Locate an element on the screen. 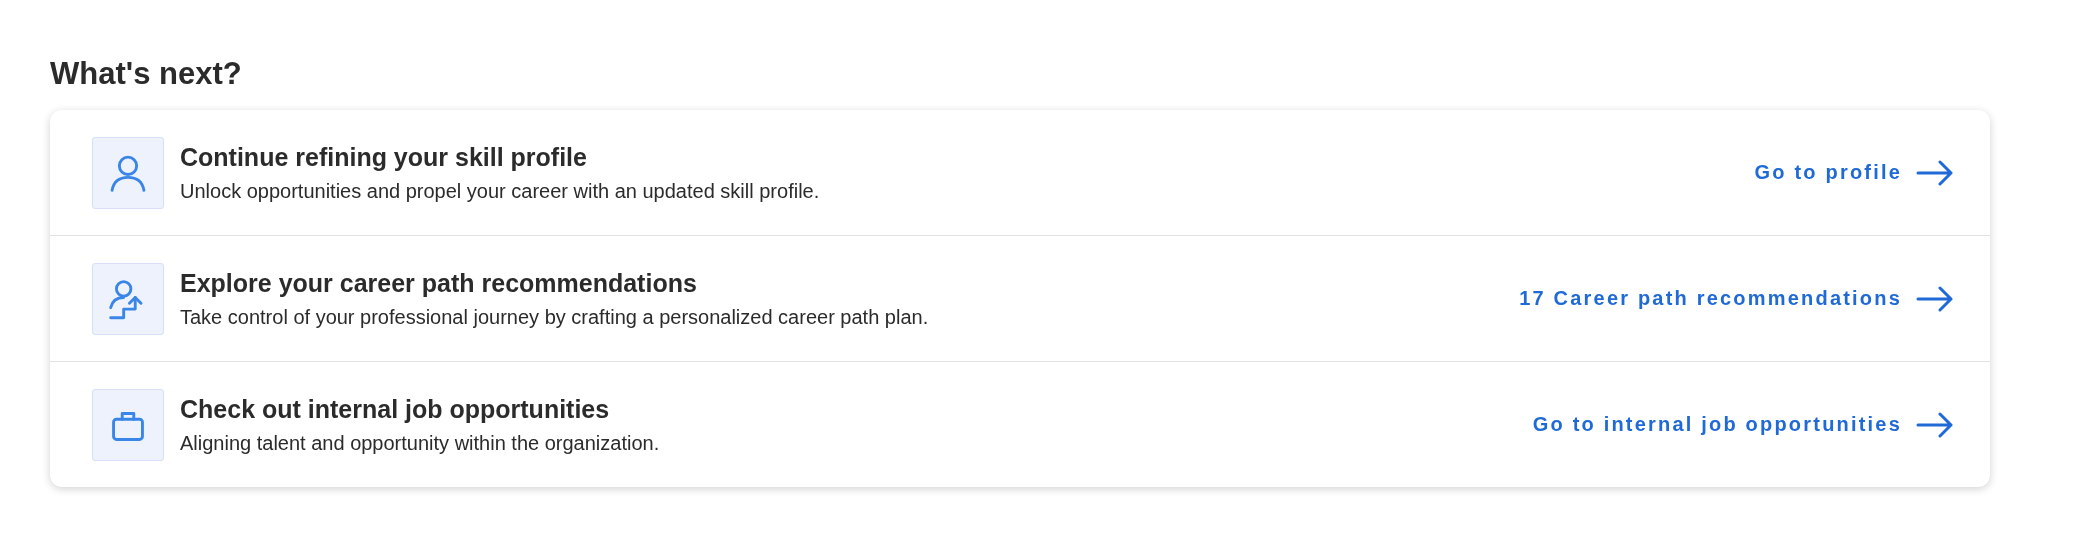 This screenshot has height=555, width=2076. action-link: Go to profile is located at coordinates (1854, 172).